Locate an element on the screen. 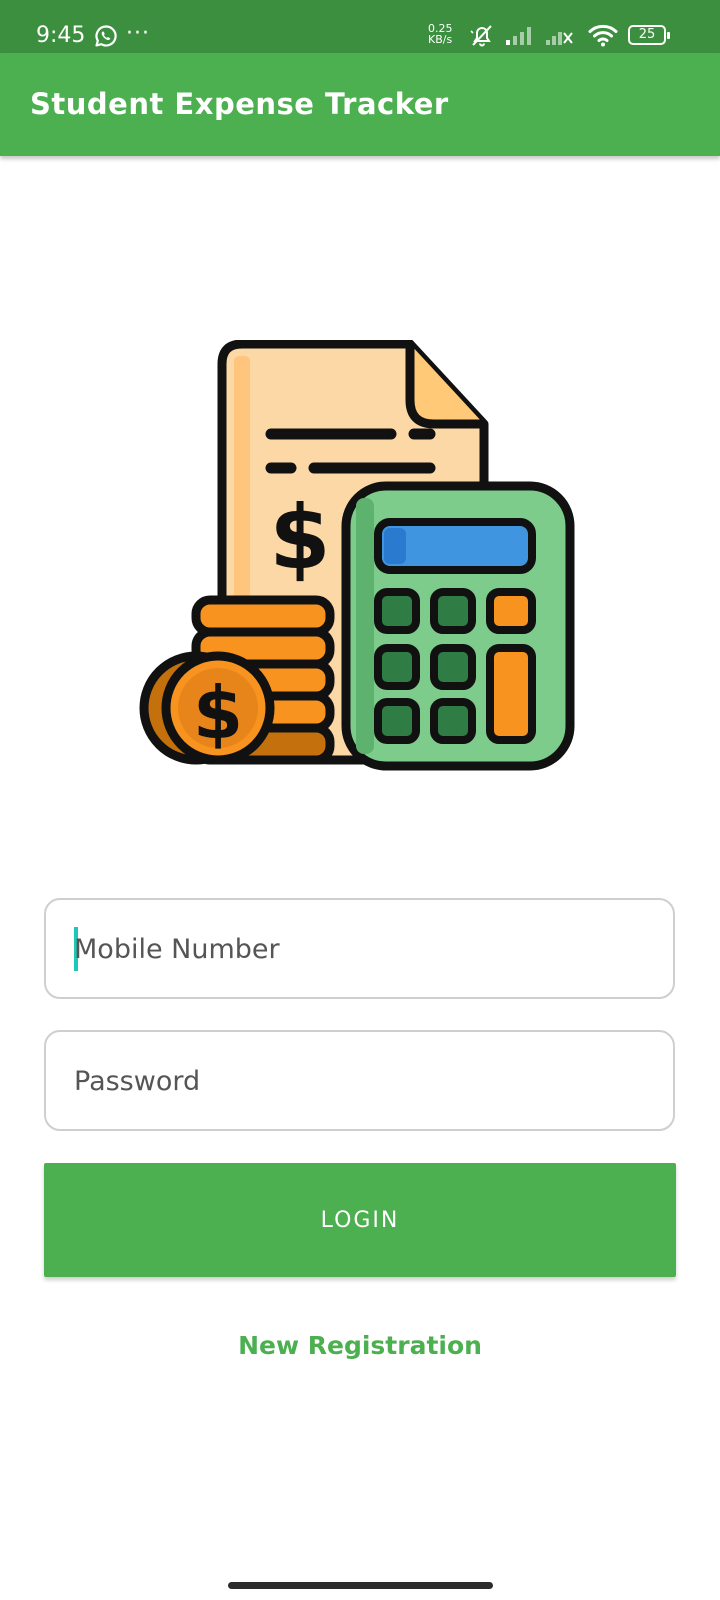 Image resolution: width=720 pixels, height=1600 pixels. battery-icon: 25 is located at coordinates (649, 35).